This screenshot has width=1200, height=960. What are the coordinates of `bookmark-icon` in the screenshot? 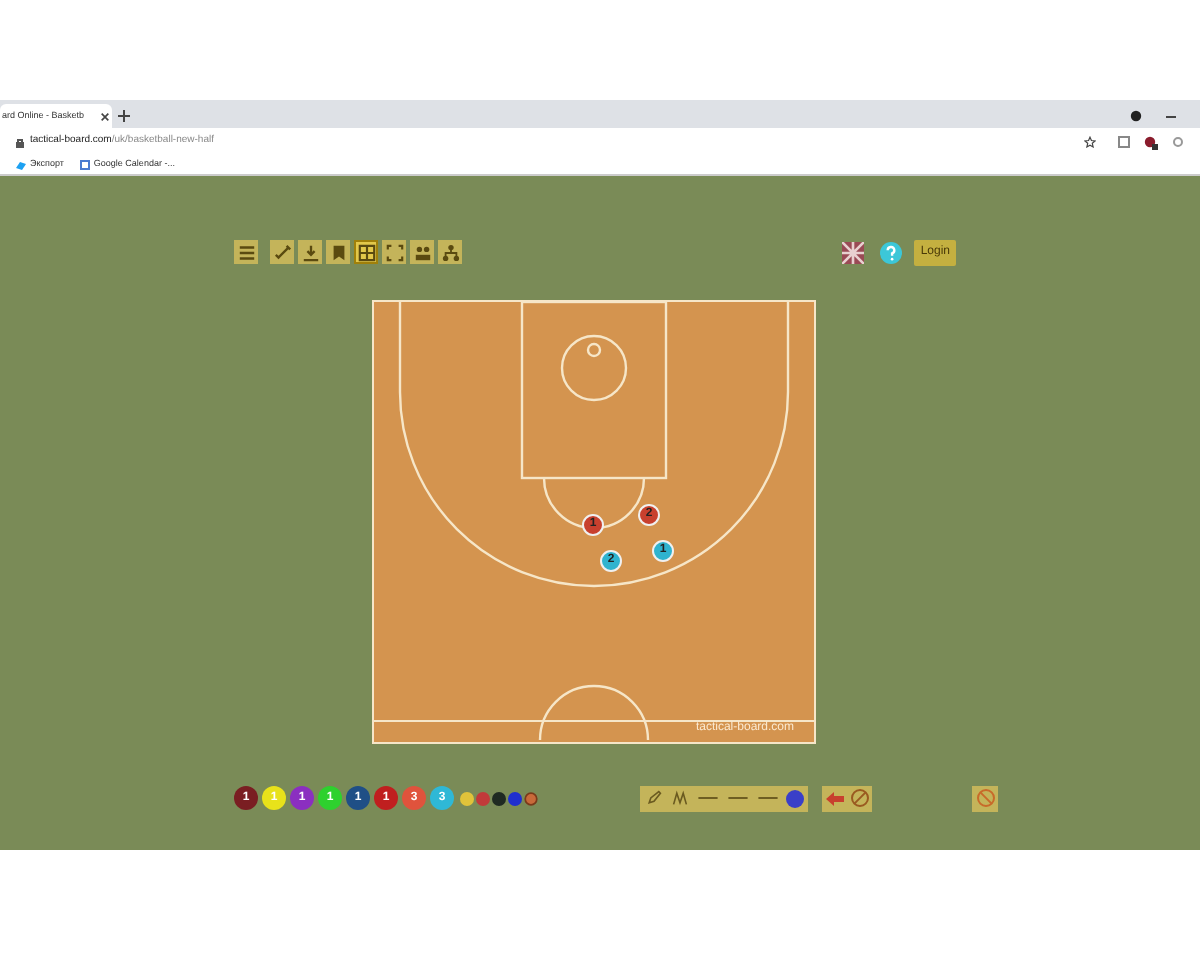 It's located at (338, 252).